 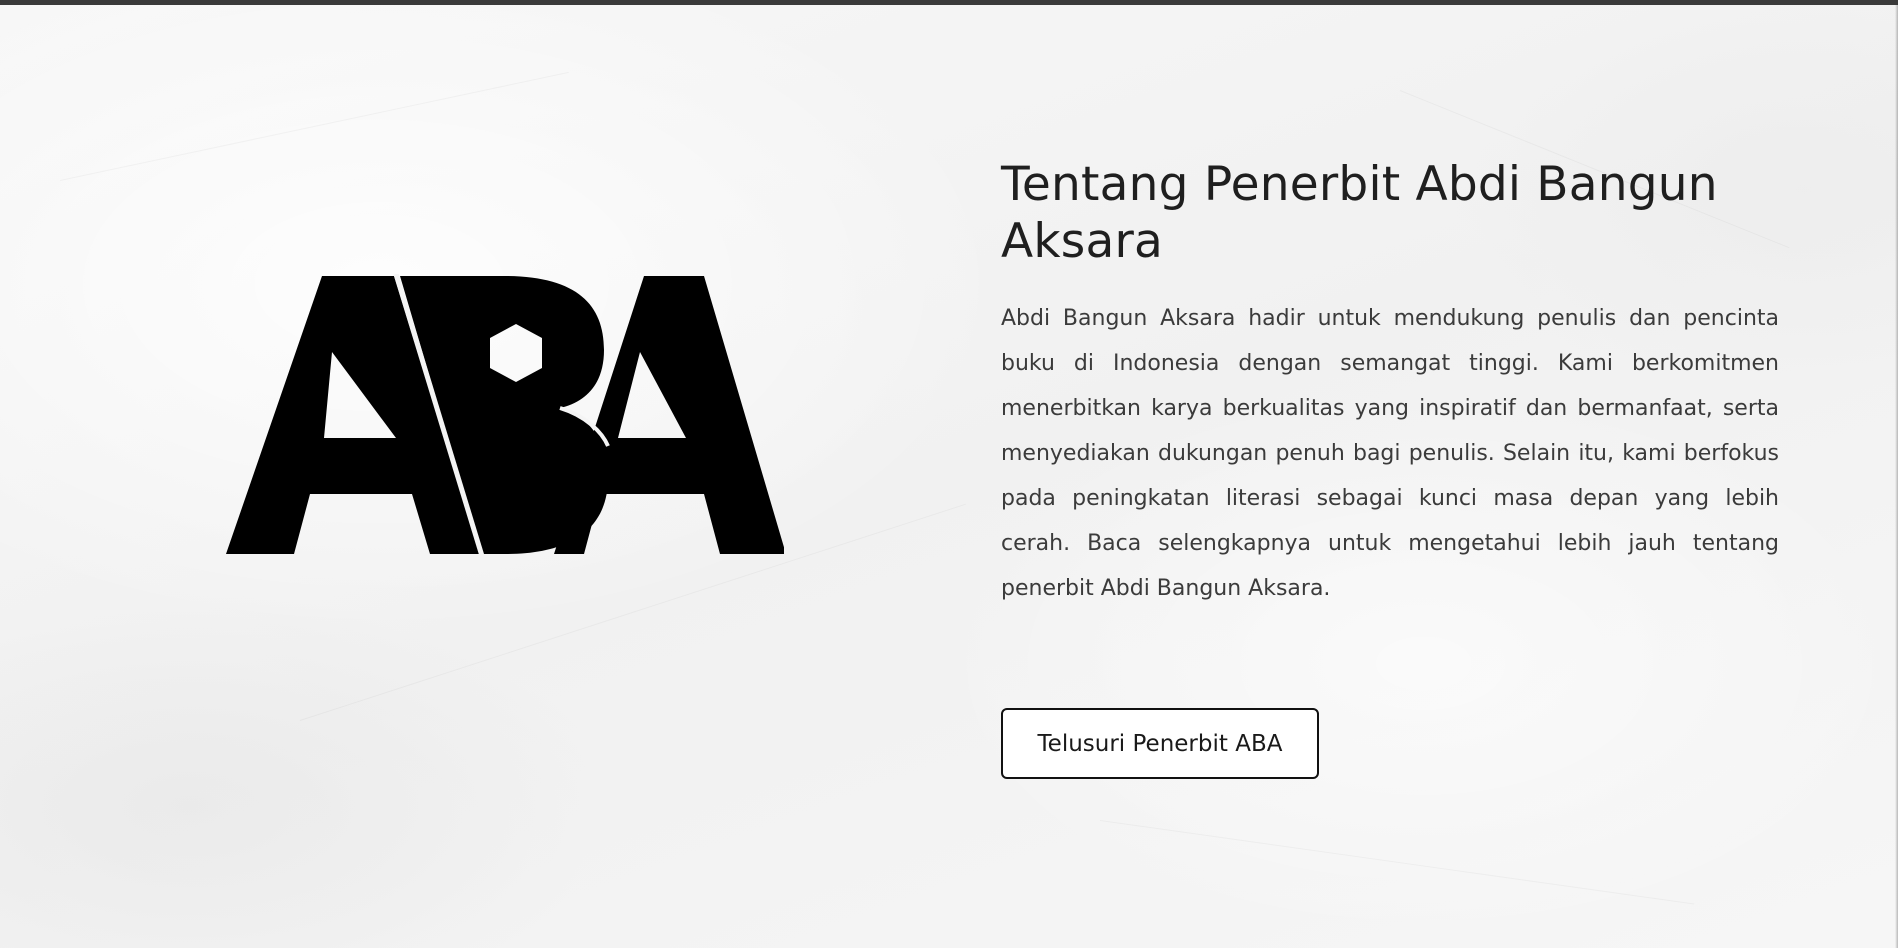 What do you see at coordinates (1160, 743) in the screenshot?
I see `explore-aba-button: Telusuri Penerbit ABA` at bounding box center [1160, 743].